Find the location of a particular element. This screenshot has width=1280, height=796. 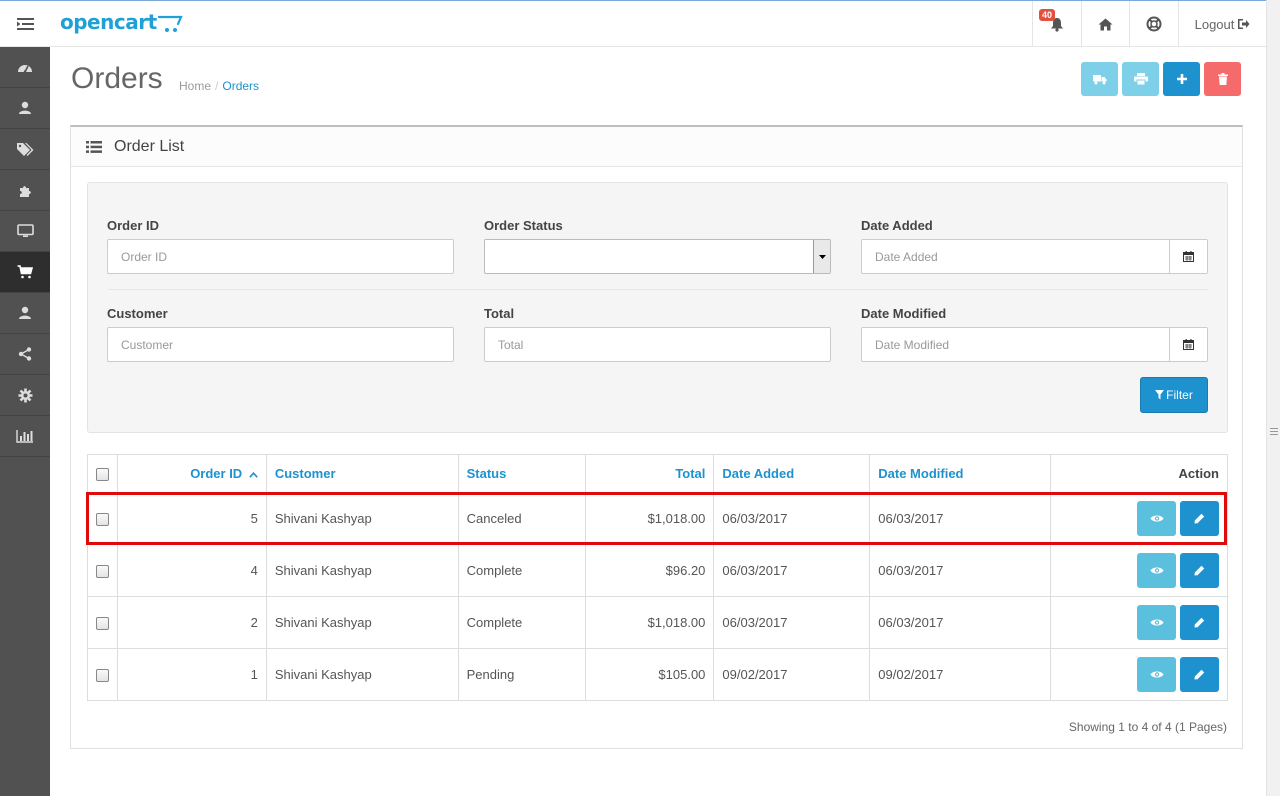

customer-input: Customer is located at coordinates (280, 344).